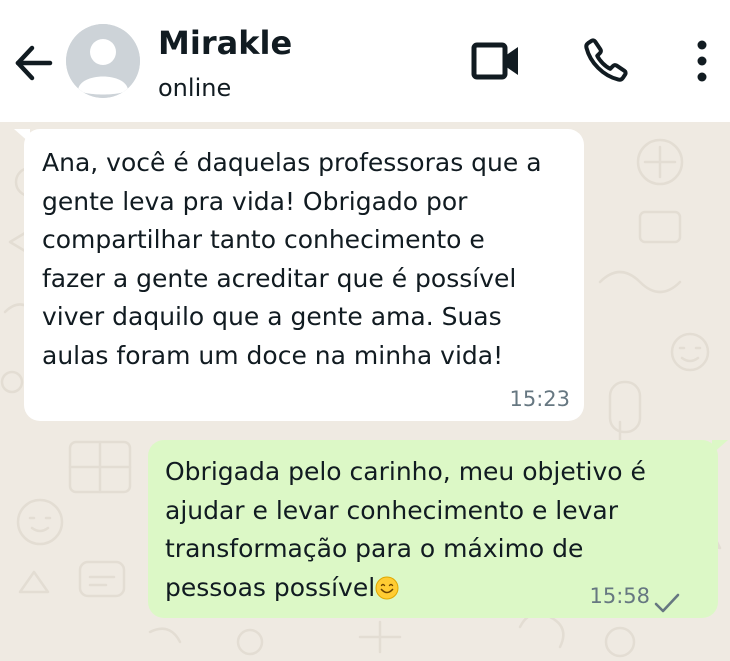  I want to click on video-camera-icon, so click(494, 61).